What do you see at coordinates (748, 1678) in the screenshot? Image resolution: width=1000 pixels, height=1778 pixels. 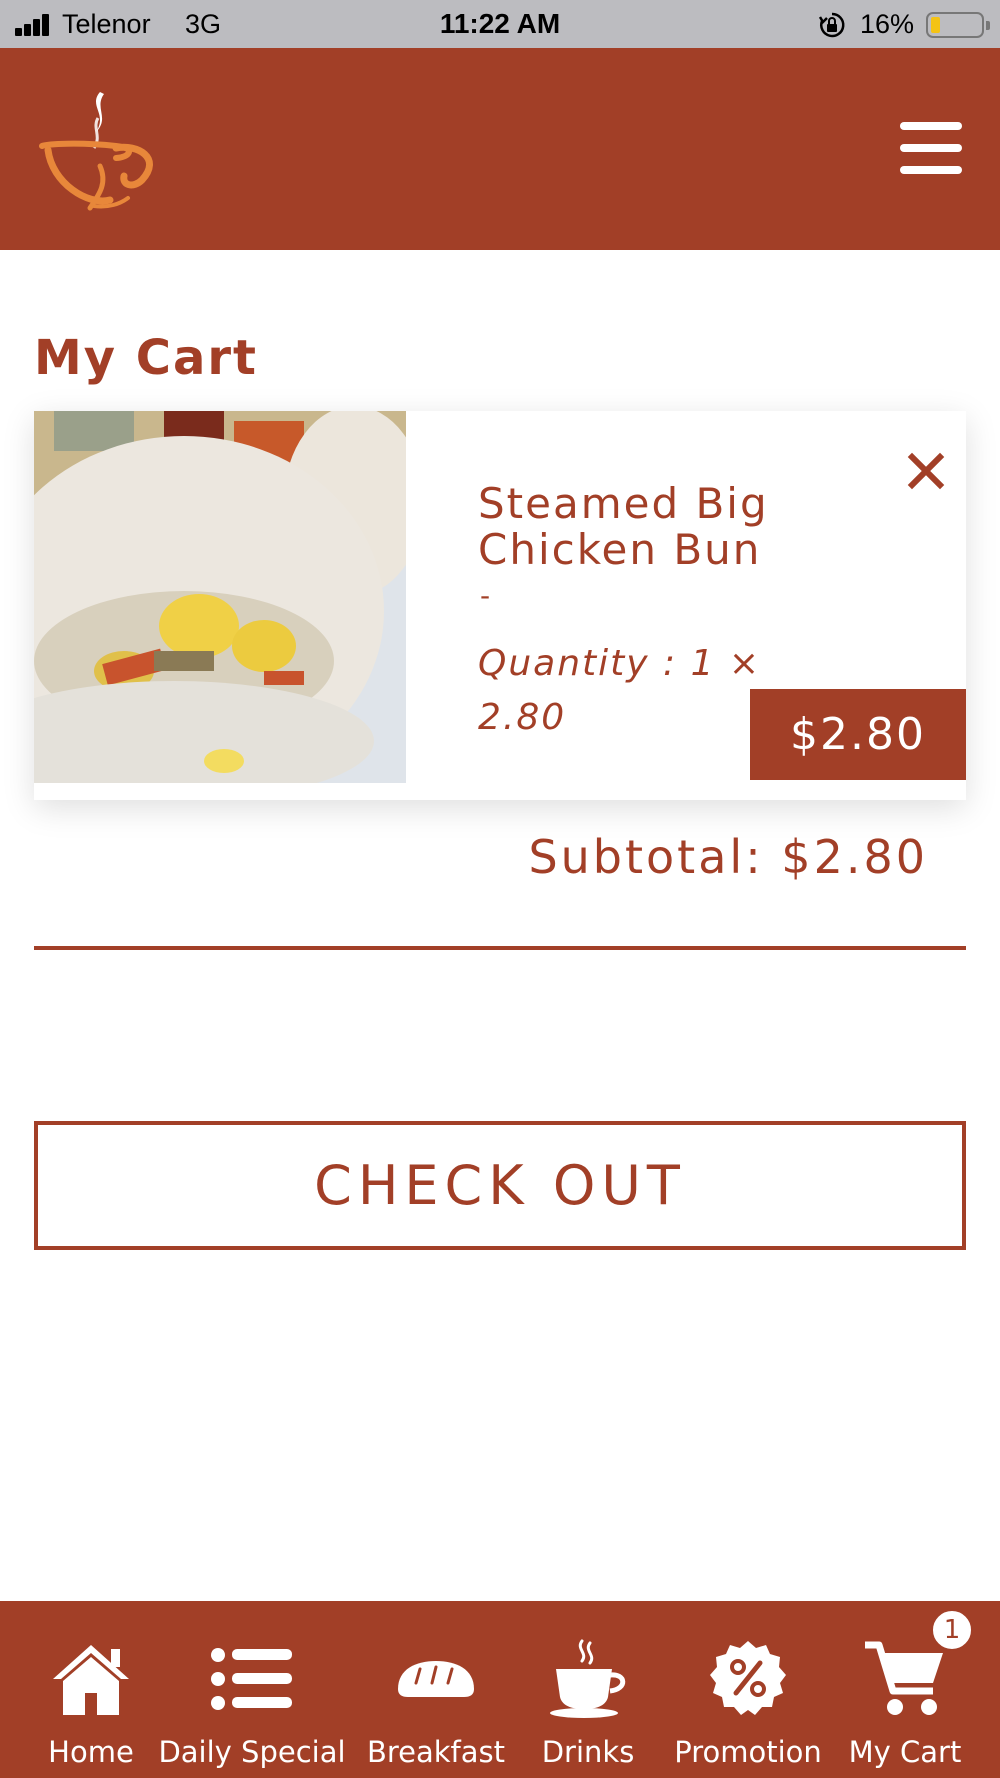 I see `percent-badge-icon` at bounding box center [748, 1678].